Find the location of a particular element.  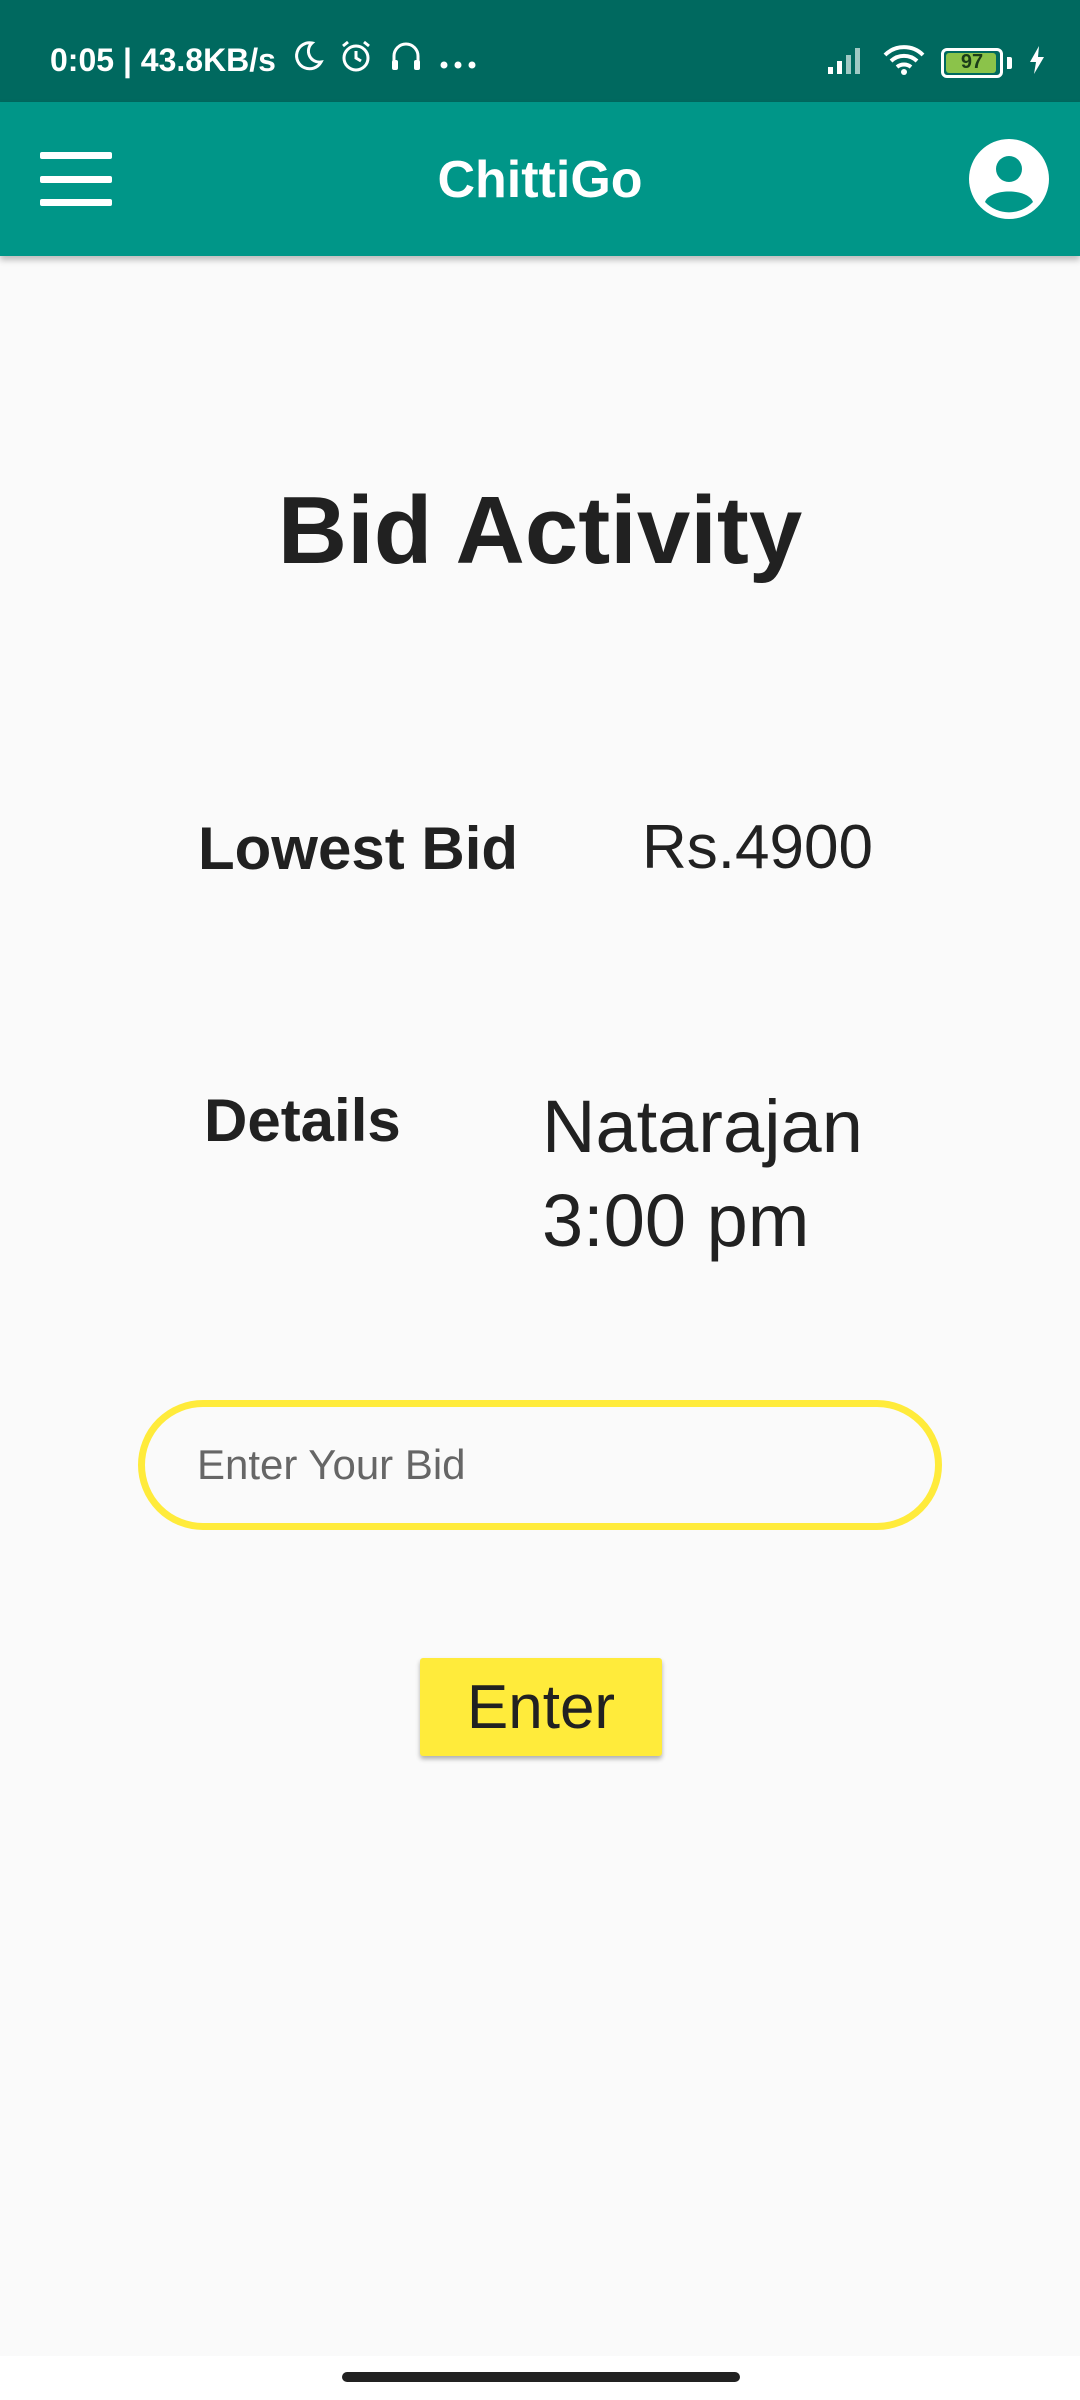

moon-icon is located at coordinates (308, 60).